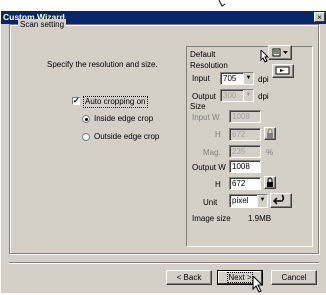 The height and width of the screenshot is (295, 326). What do you see at coordinates (42, 24) in the screenshot?
I see `group-title: Scan setting` at bounding box center [42, 24].